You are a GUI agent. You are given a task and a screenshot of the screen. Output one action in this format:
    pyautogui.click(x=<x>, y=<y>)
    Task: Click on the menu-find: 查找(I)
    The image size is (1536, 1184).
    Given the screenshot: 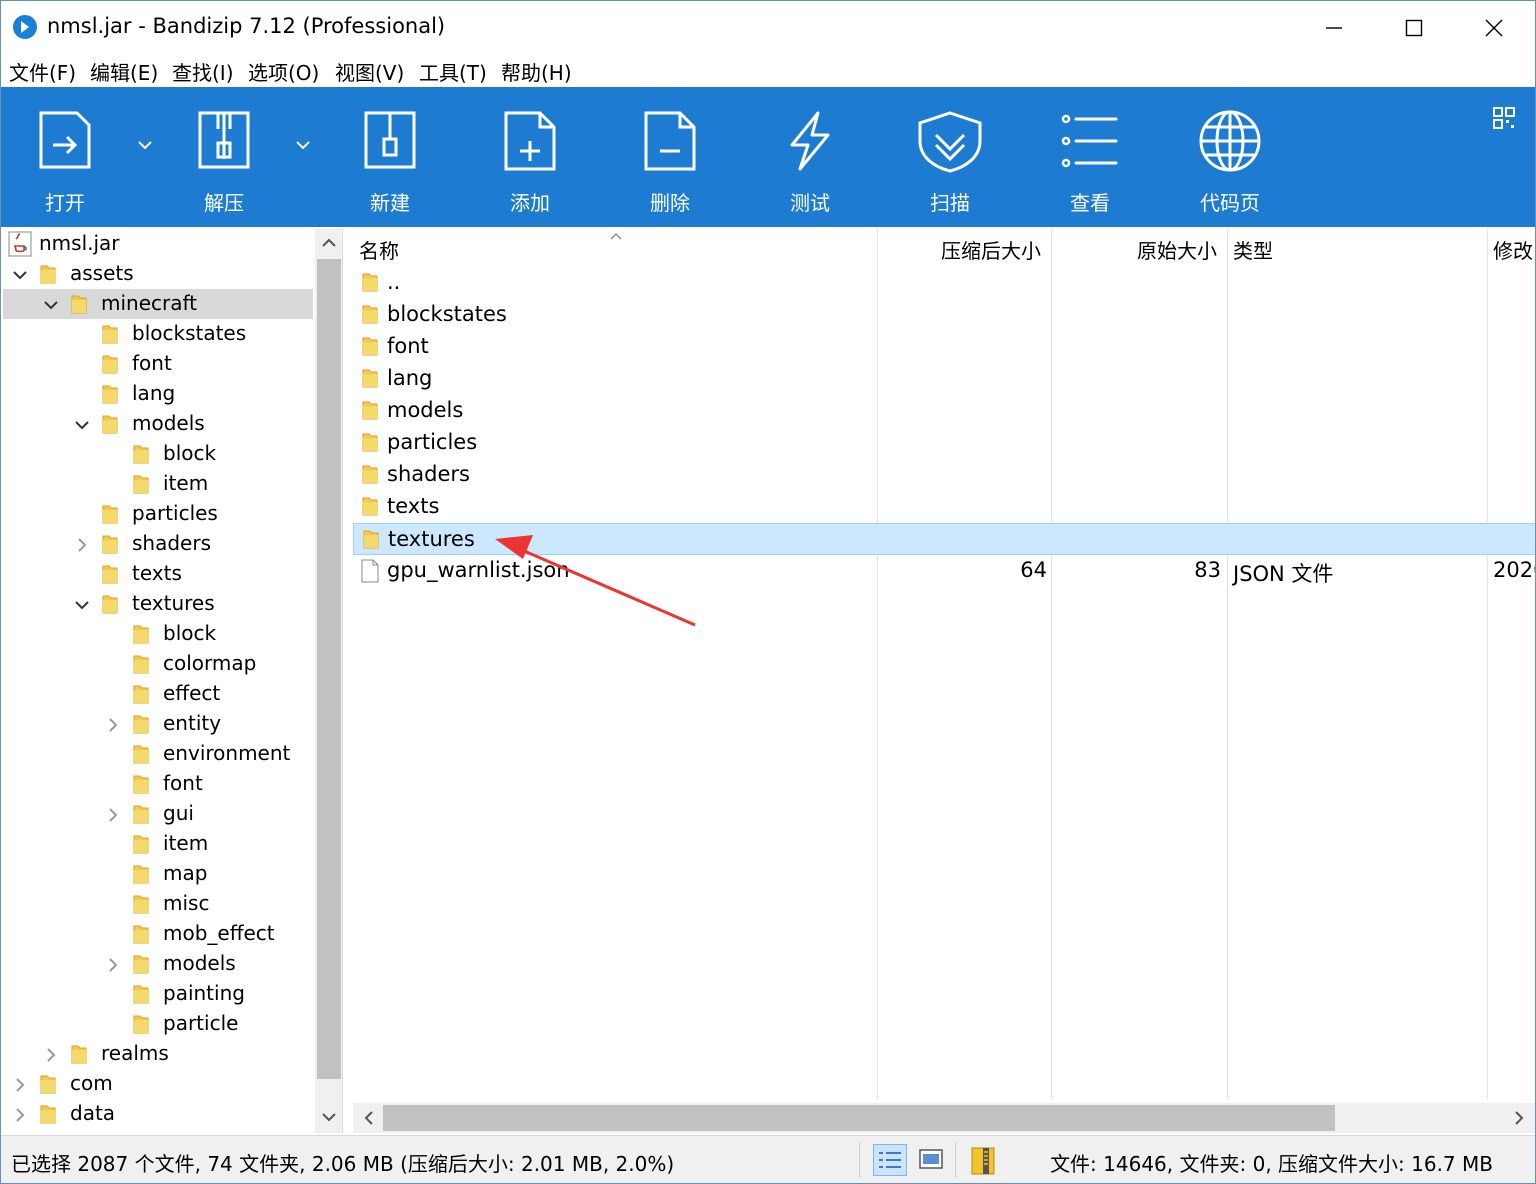 What is the action you would take?
    pyautogui.click(x=203, y=71)
    